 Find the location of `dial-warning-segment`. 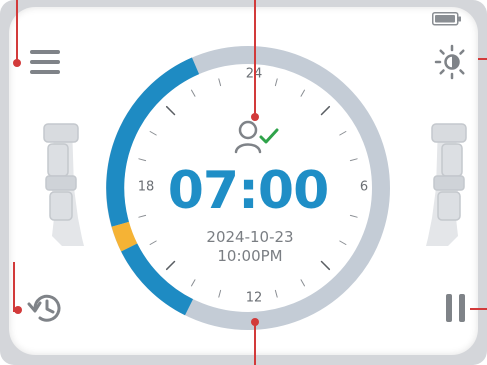

dial-warning-segment is located at coordinates (124, 236).